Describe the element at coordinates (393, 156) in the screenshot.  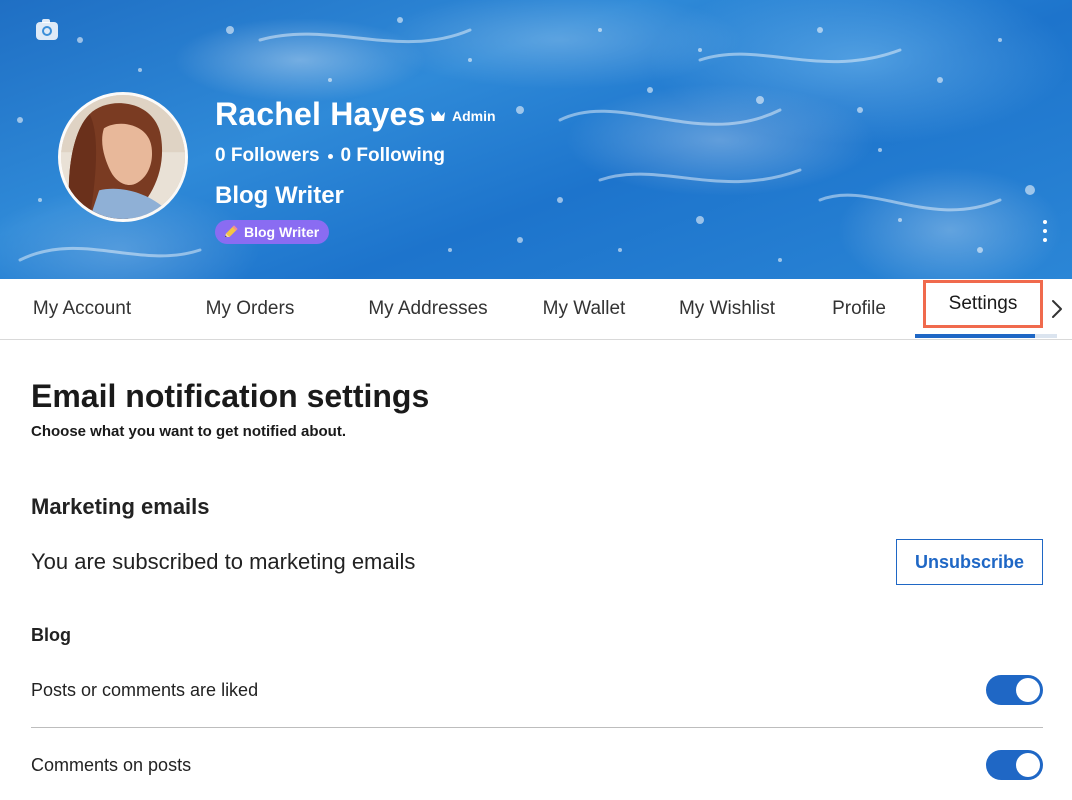
I see `following-count: 0 Following` at that location.